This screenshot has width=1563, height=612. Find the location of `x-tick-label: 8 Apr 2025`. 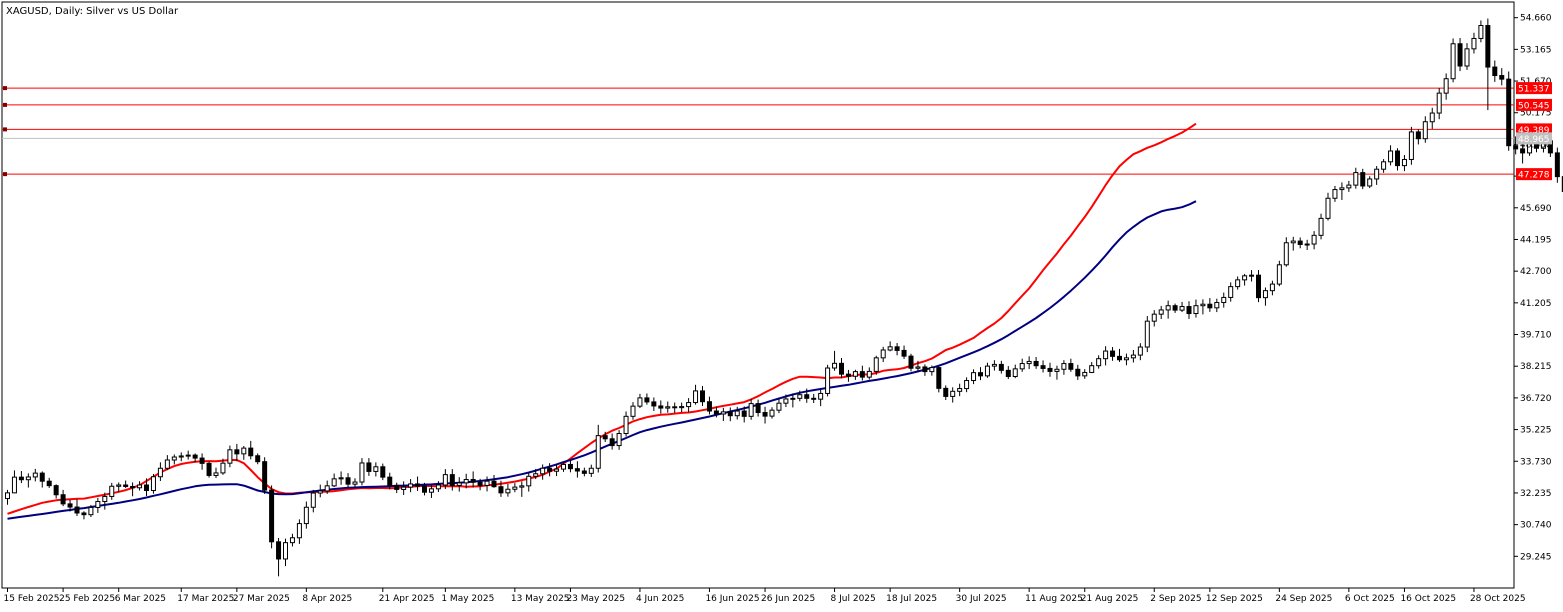

x-tick-label: 8 Apr 2025 is located at coordinates (327, 599).